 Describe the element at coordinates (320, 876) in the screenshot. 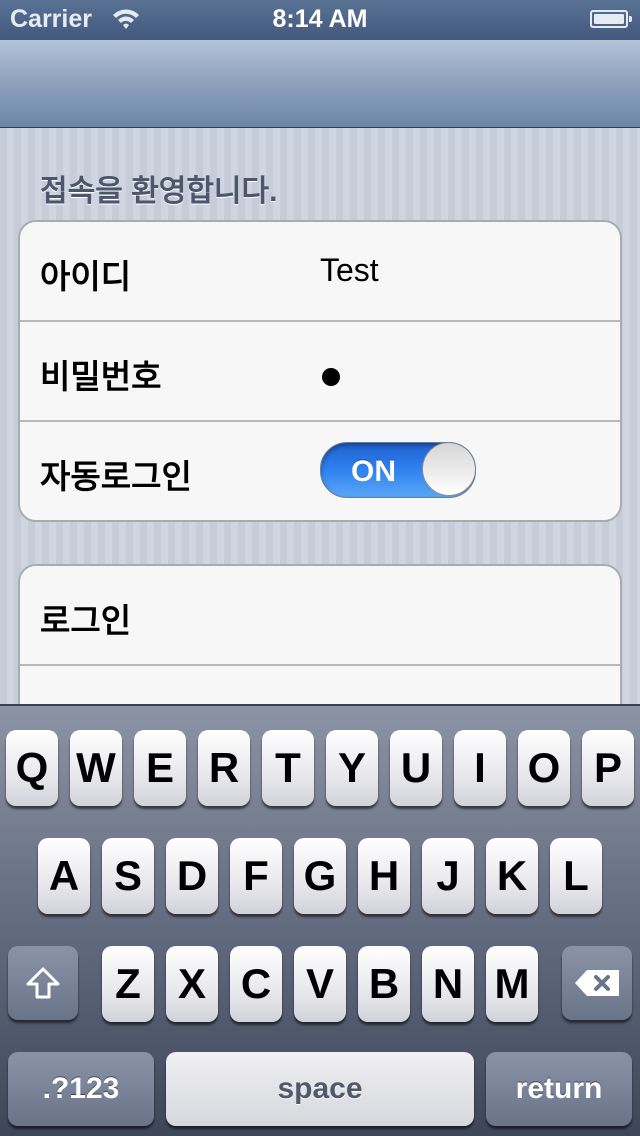

I see `key-g: G` at that location.